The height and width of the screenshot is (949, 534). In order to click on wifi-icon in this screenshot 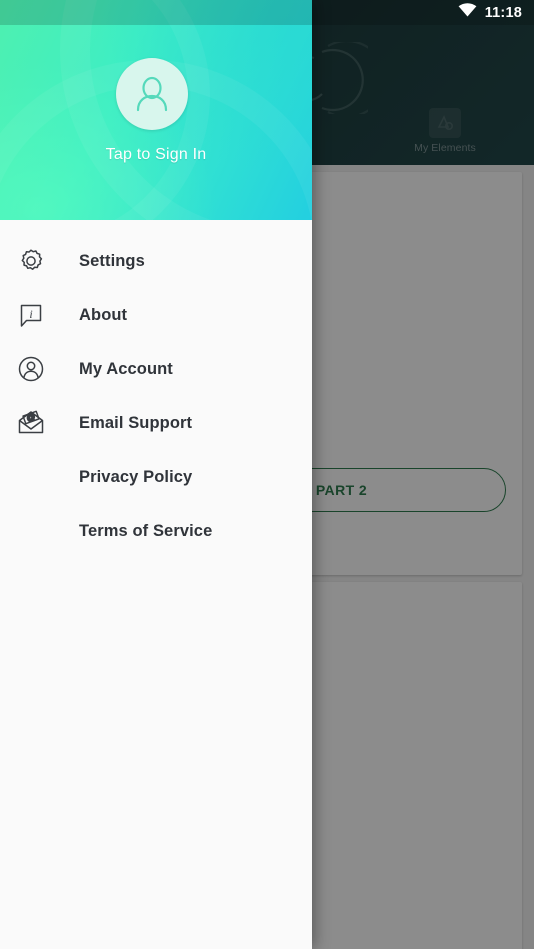, I will do `click(467, 12)`.